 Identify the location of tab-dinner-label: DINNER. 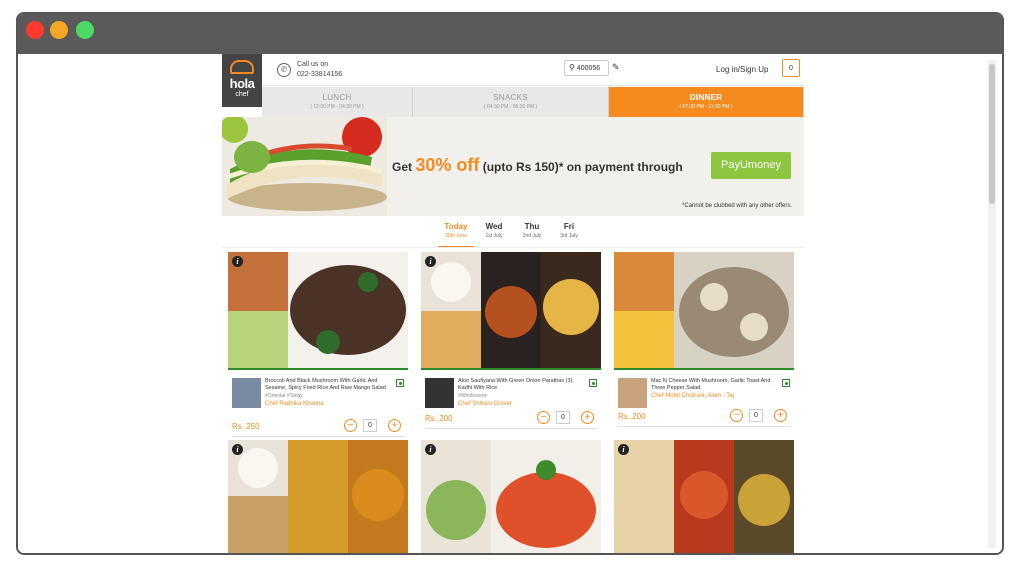
(706, 97).